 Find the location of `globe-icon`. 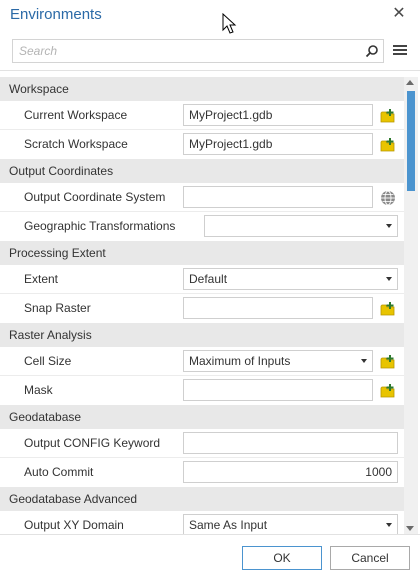

globe-icon is located at coordinates (388, 198).